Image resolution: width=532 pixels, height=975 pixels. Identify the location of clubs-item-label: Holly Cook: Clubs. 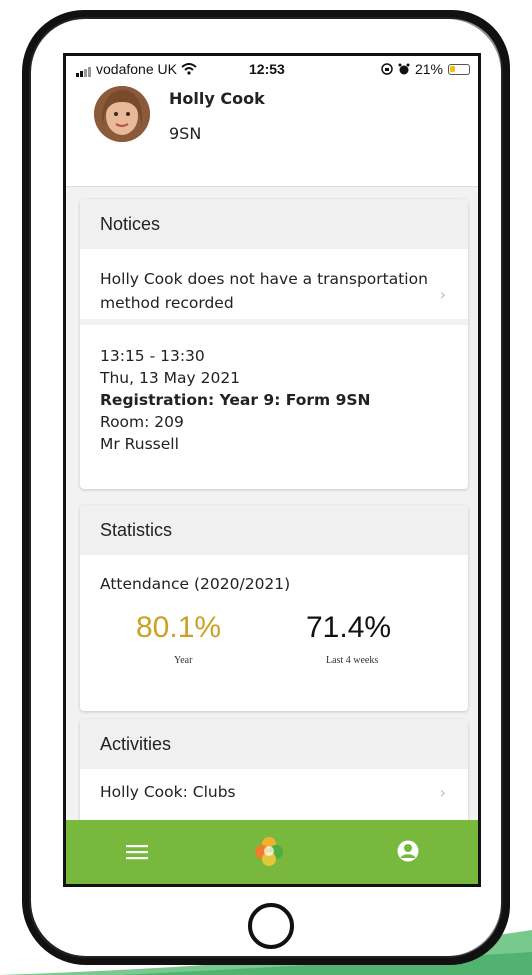
(168, 792).